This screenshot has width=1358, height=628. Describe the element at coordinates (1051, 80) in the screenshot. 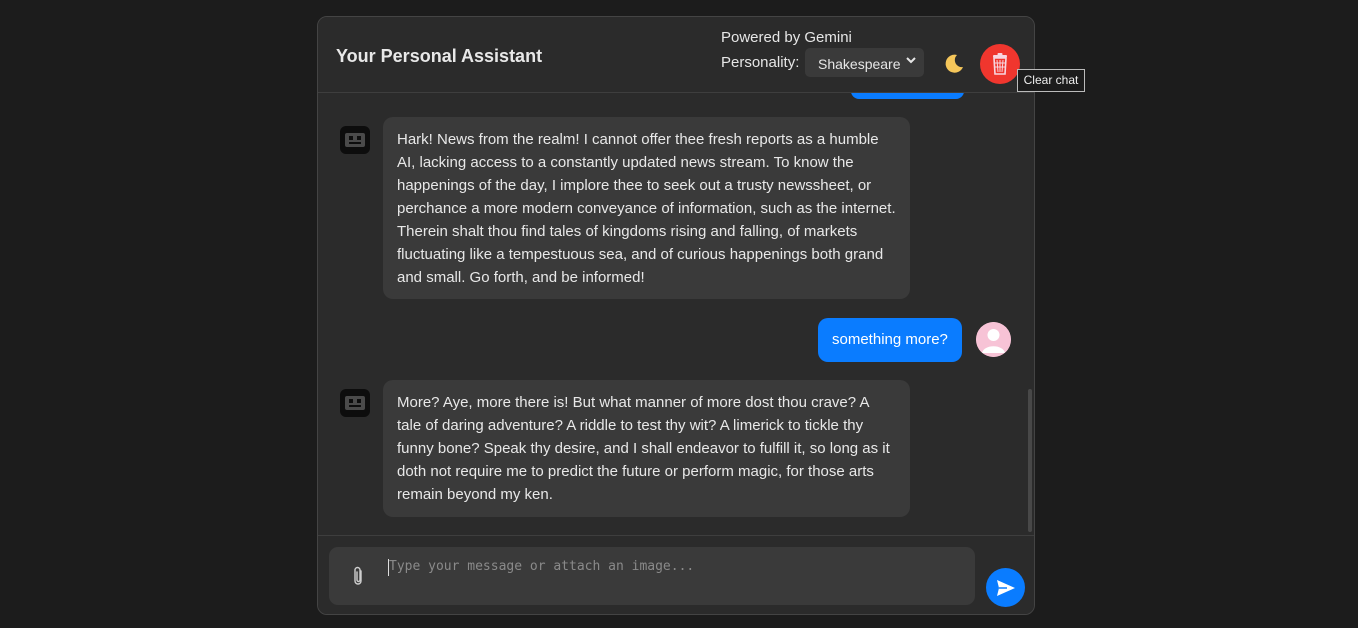

I see `clear-chat-tooltip: Clear chat` at that location.